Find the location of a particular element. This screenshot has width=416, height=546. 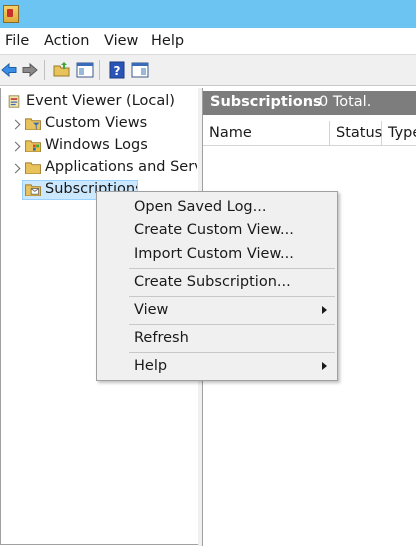

results-total: 0 Total. is located at coordinates (345, 102).